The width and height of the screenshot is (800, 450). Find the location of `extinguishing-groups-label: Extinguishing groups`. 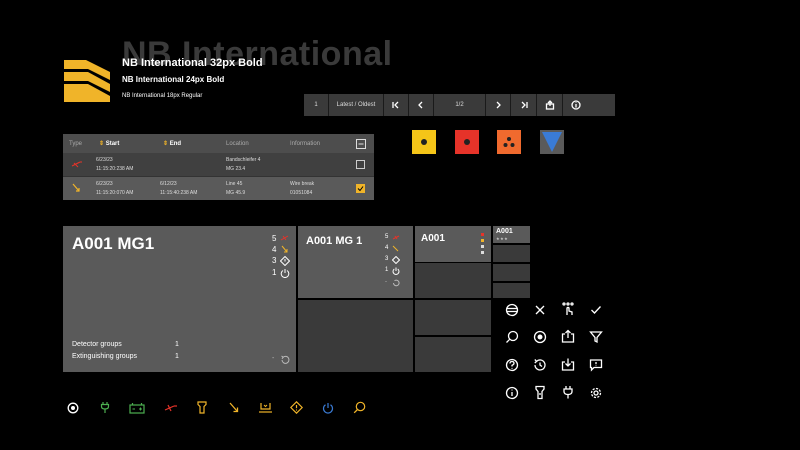

extinguishing-groups-label: Extinguishing groups is located at coordinates (104, 356).